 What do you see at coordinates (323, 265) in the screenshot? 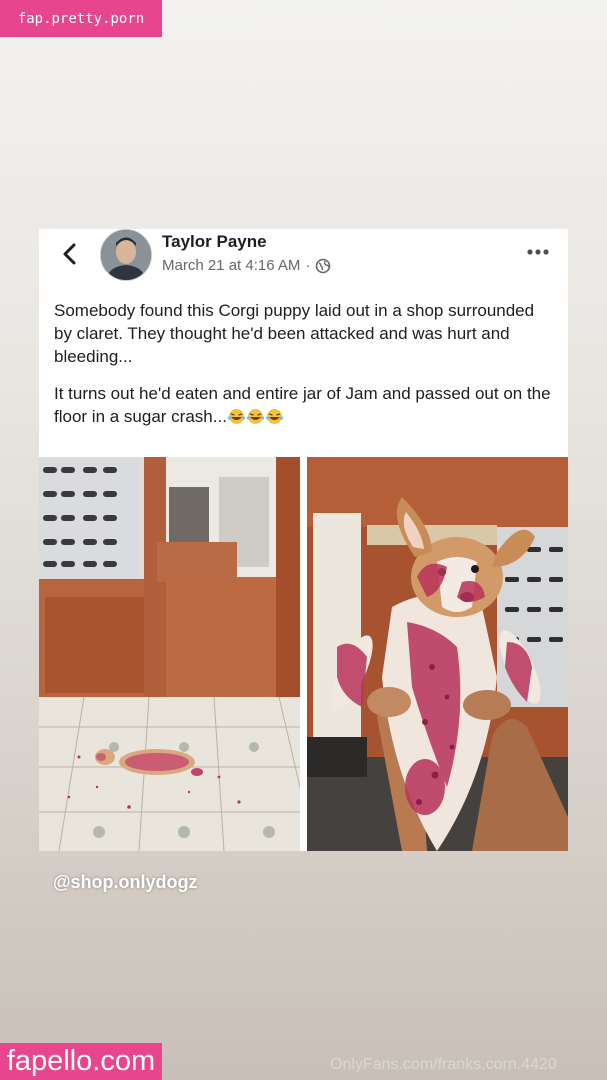
I see `globe-icon` at bounding box center [323, 265].